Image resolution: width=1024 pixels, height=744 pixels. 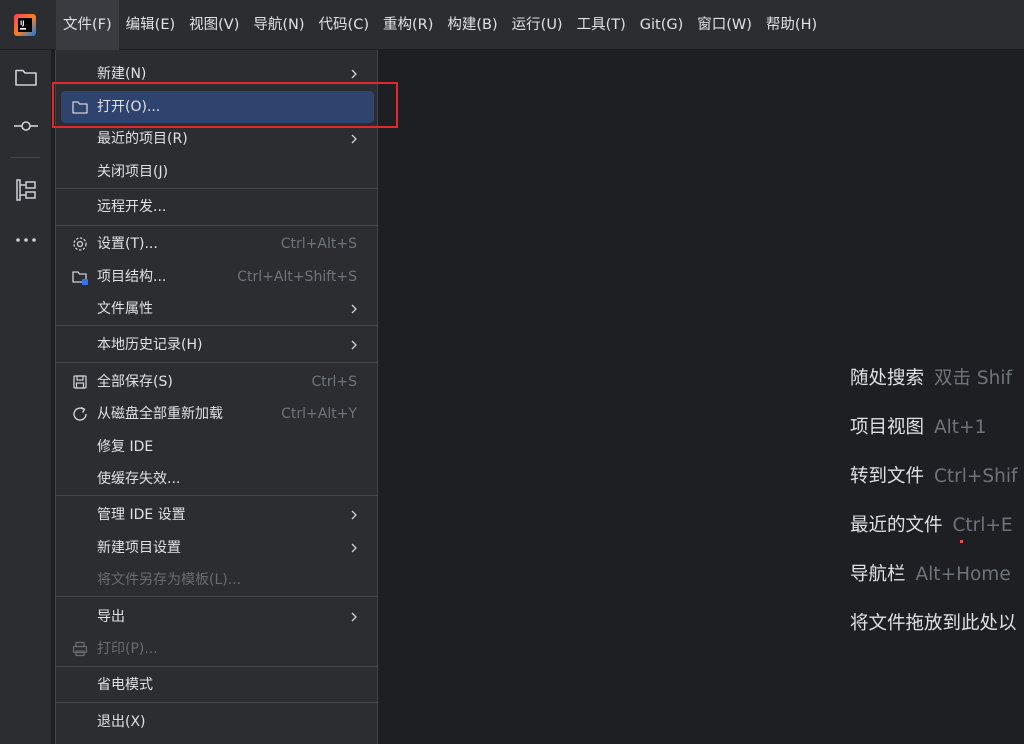 I want to click on hint-row: 最近的文件 Ctrl+E, so click(x=934, y=536).